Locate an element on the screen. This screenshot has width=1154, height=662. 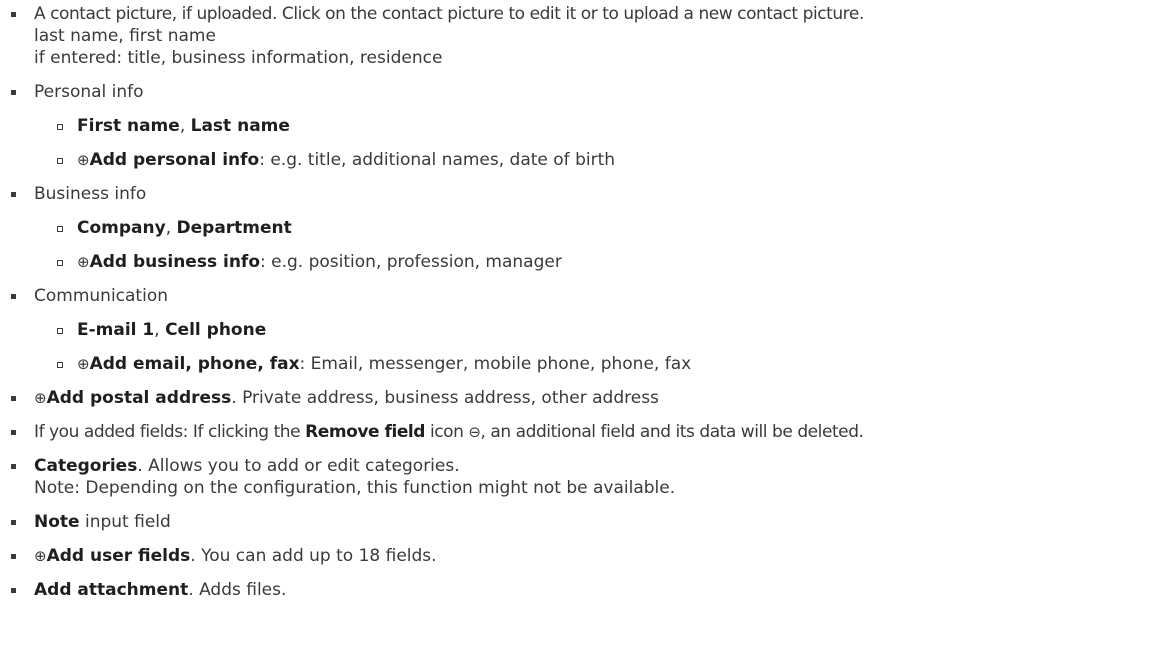
business-info-label: Business info is located at coordinates (90, 194).